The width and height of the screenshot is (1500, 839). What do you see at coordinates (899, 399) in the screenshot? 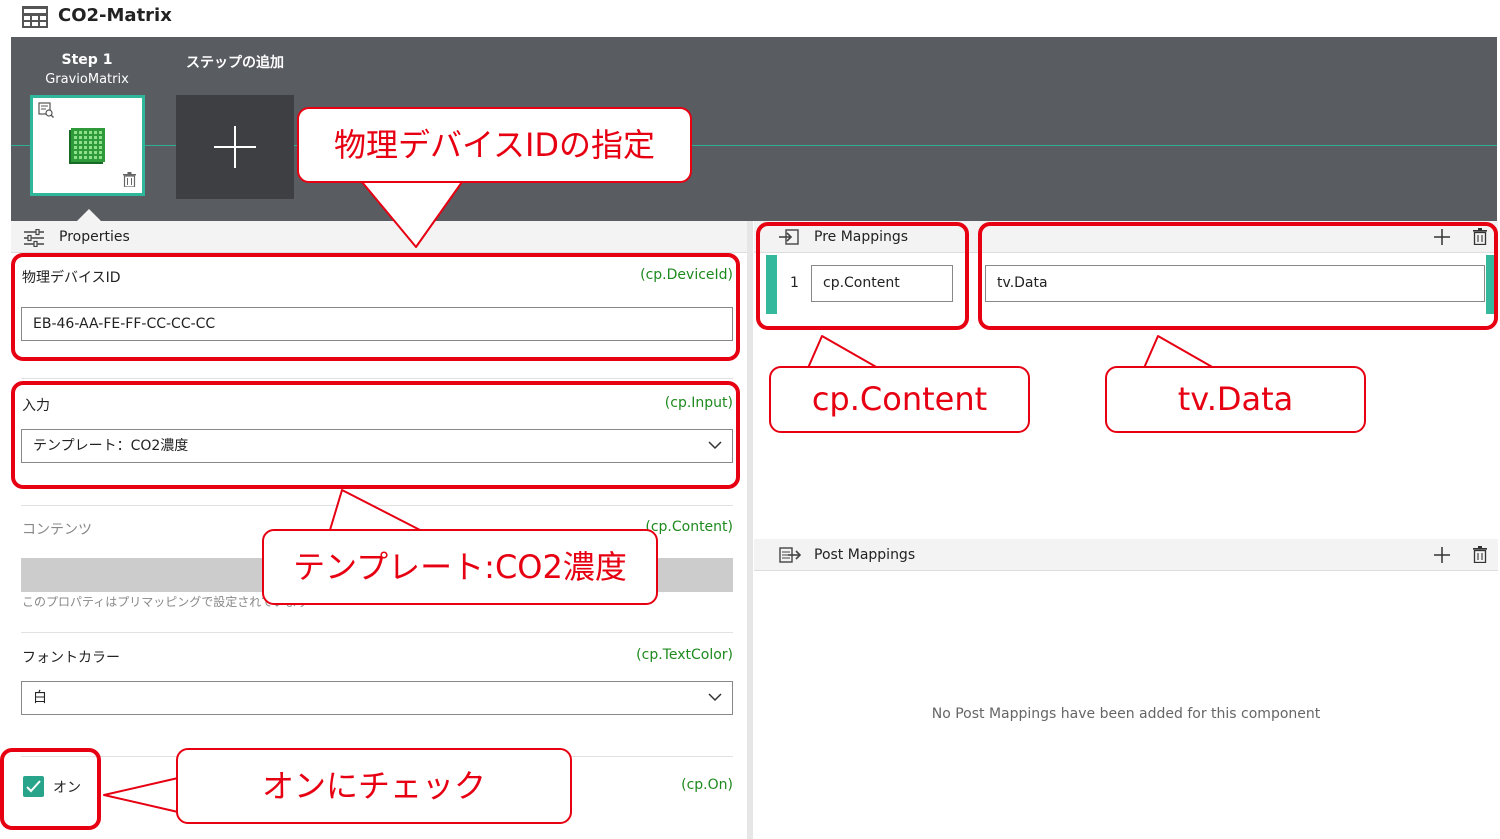
I see `annotation-callout-content: cp.Content` at bounding box center [899, 399].